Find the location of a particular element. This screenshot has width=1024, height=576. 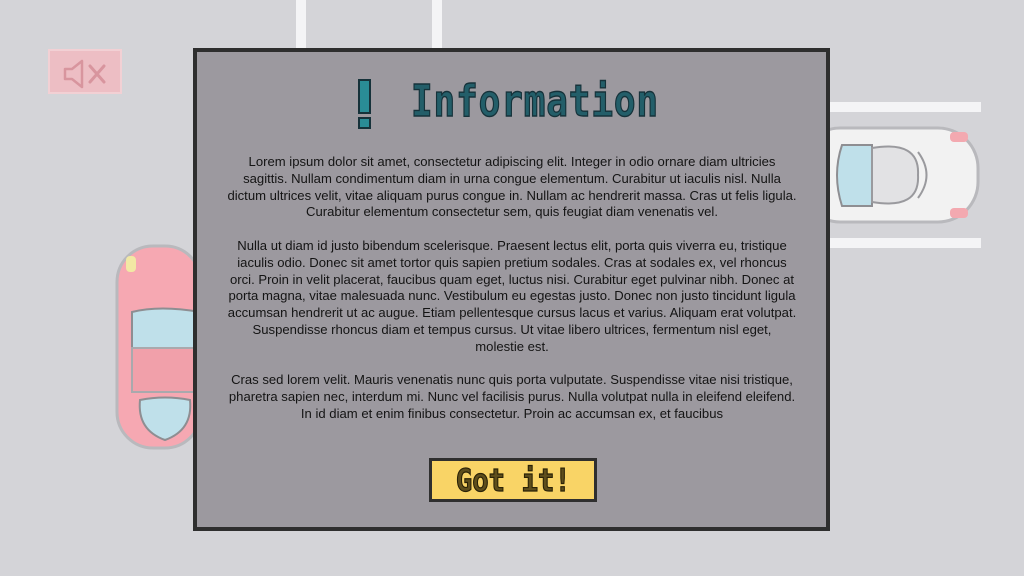

got-it-button: Got it! is located at coordinates (513, 480).